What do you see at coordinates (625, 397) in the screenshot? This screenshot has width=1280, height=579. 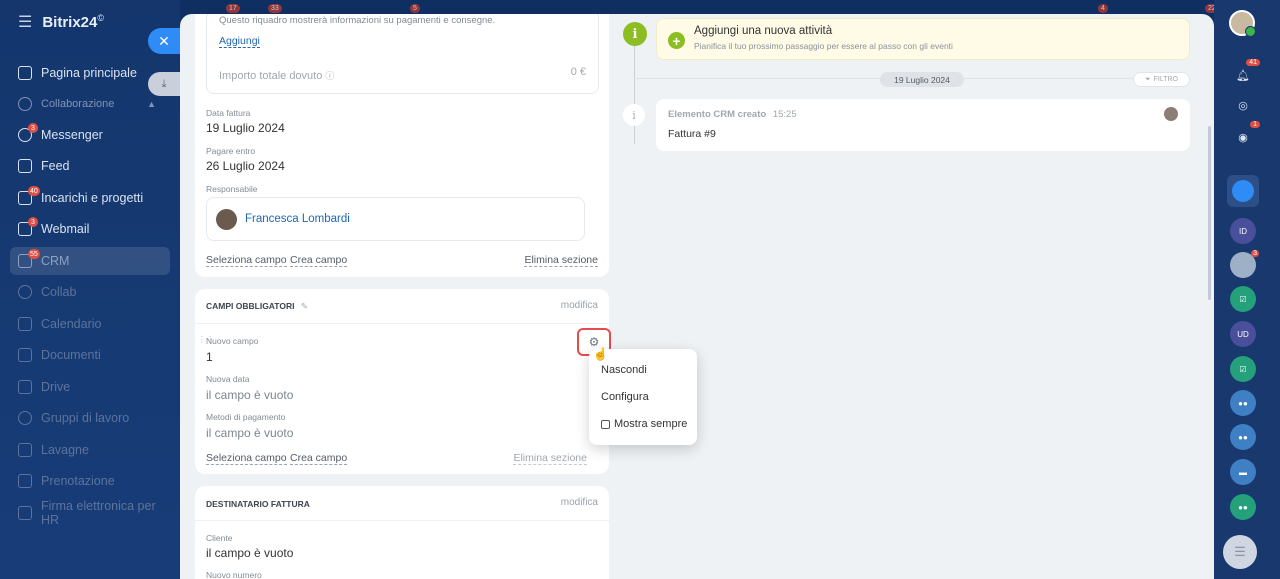 I see `menu-item-configure: Configura` at bounding box center [625, 397].